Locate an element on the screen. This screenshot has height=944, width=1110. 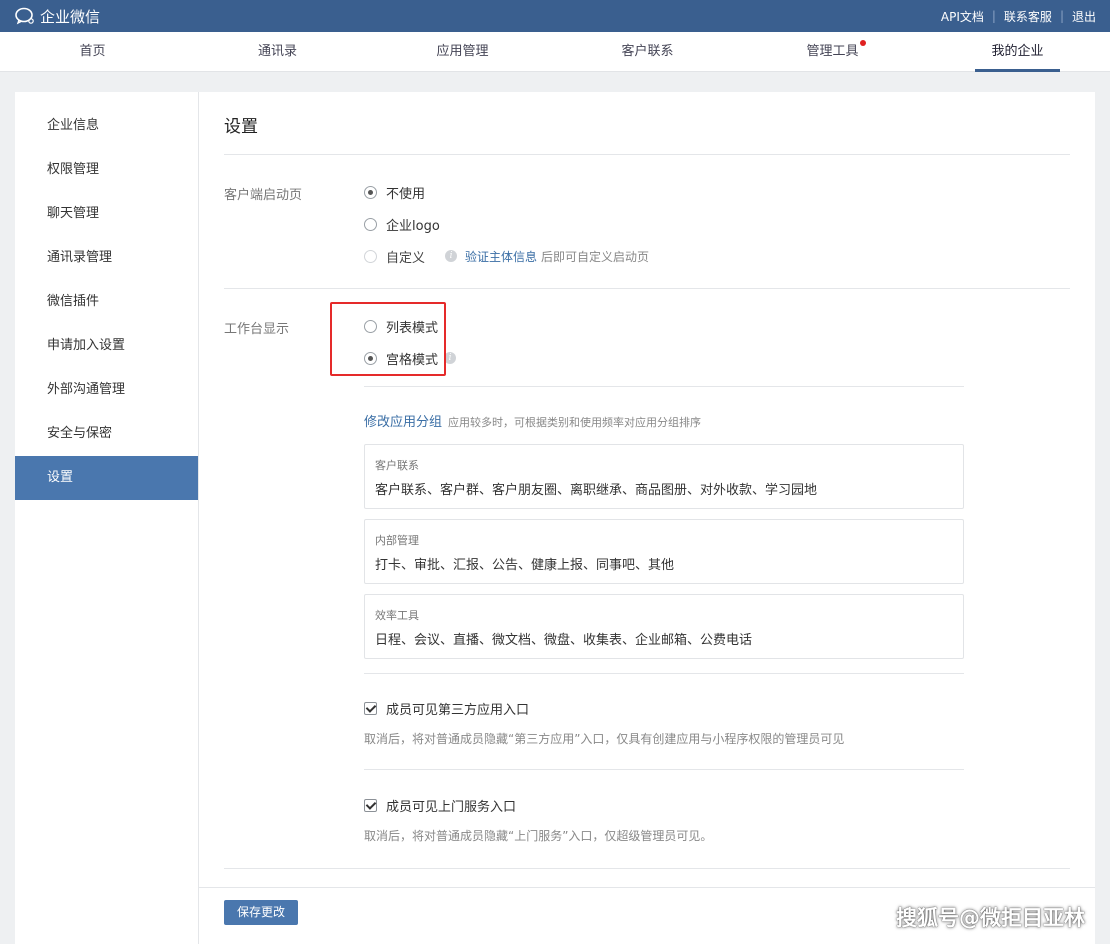
onsite-service-entry-option: 成员可见上门服务入口 is located at coordinates (717, 805).